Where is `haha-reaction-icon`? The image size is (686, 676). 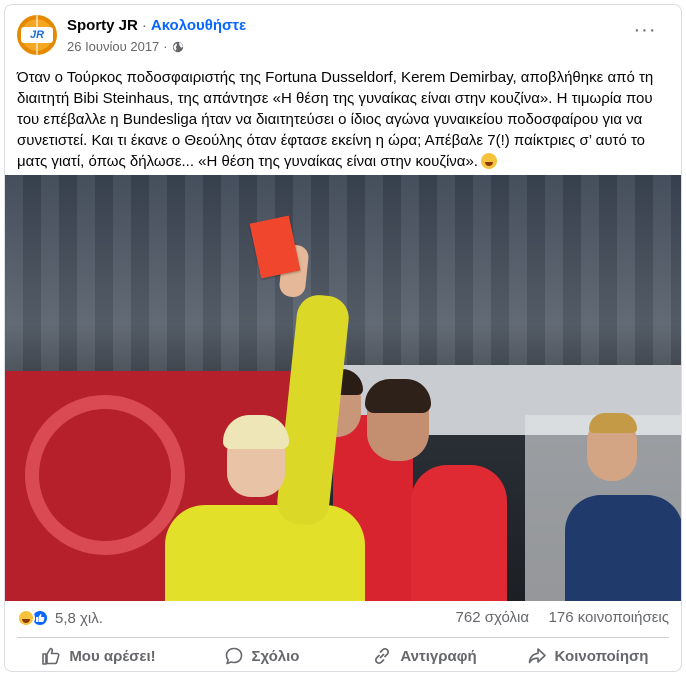
haha-reaction-icon is located at coordinates (26, 618).